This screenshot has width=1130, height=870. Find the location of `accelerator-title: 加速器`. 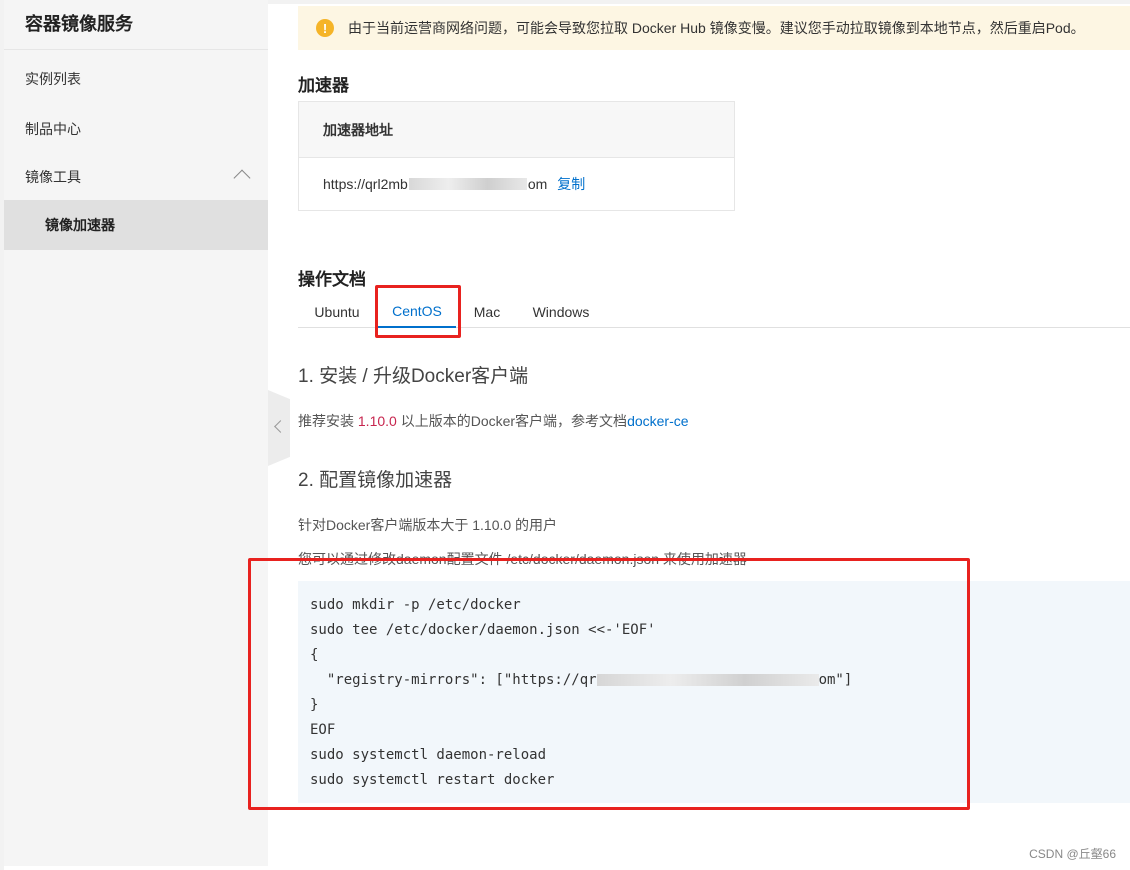

accelerator-title: 加速器 is located at coordinates (323, 85).